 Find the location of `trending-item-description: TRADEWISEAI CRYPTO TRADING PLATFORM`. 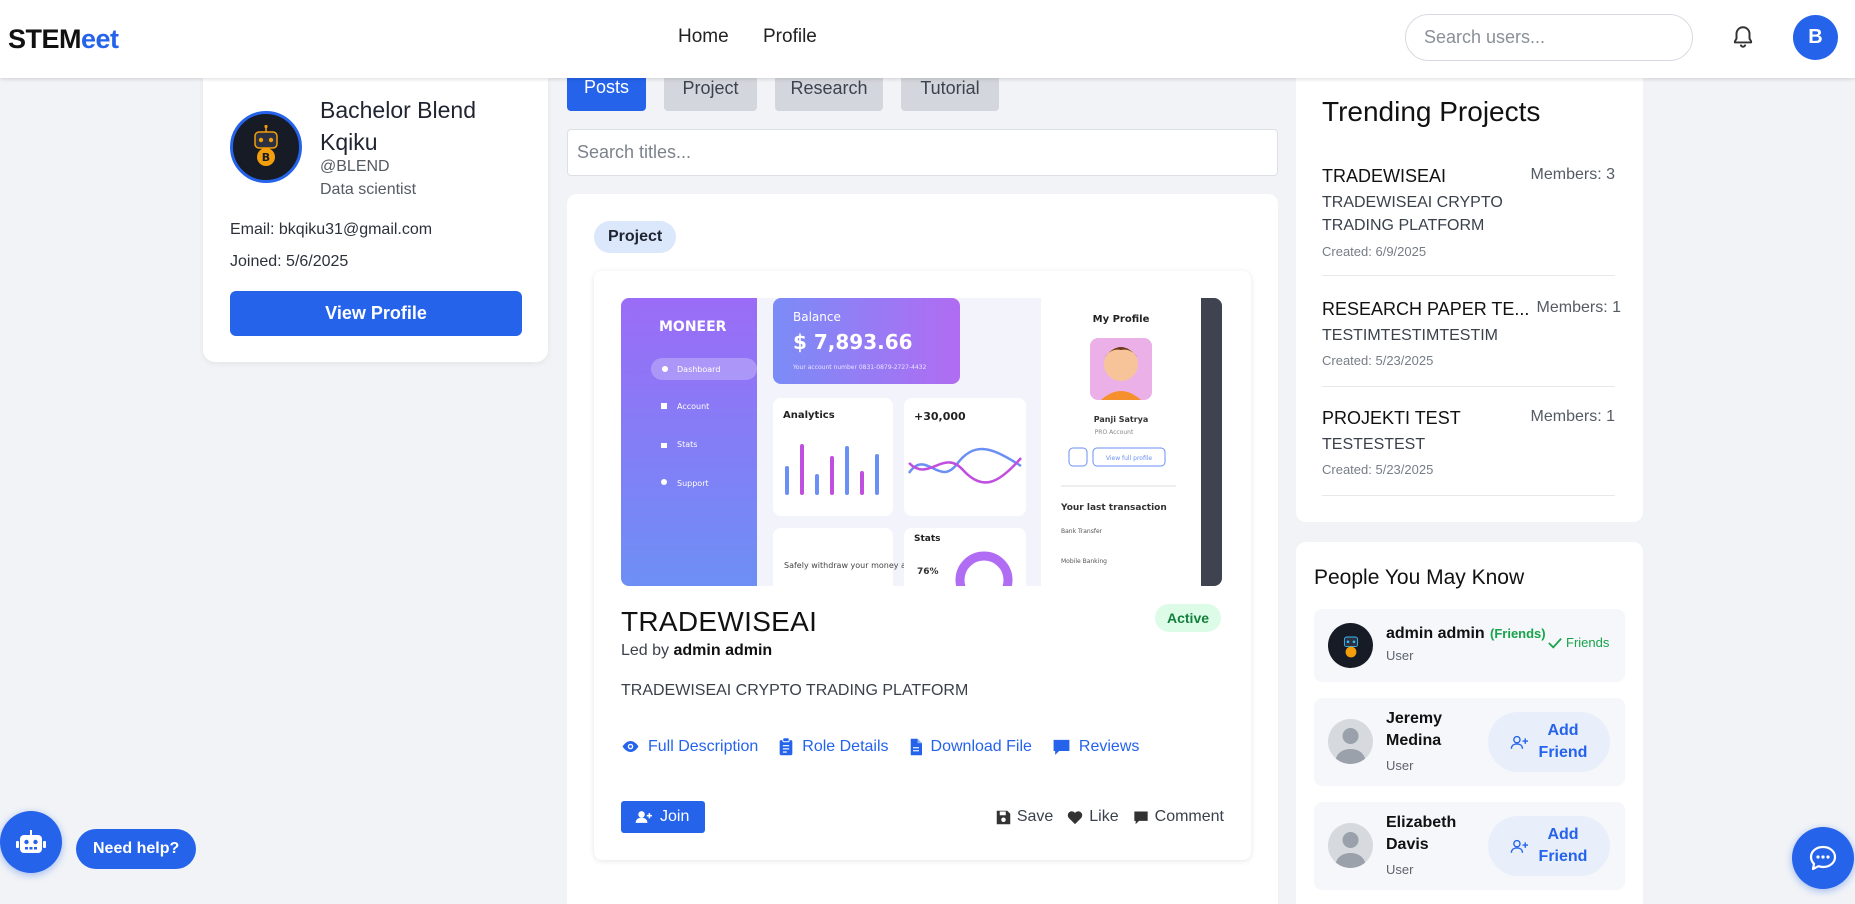

trending-item-description: TRADEWISEAI CRYPTO TRADING PLATFORM is located at coordinates (1412, 214).